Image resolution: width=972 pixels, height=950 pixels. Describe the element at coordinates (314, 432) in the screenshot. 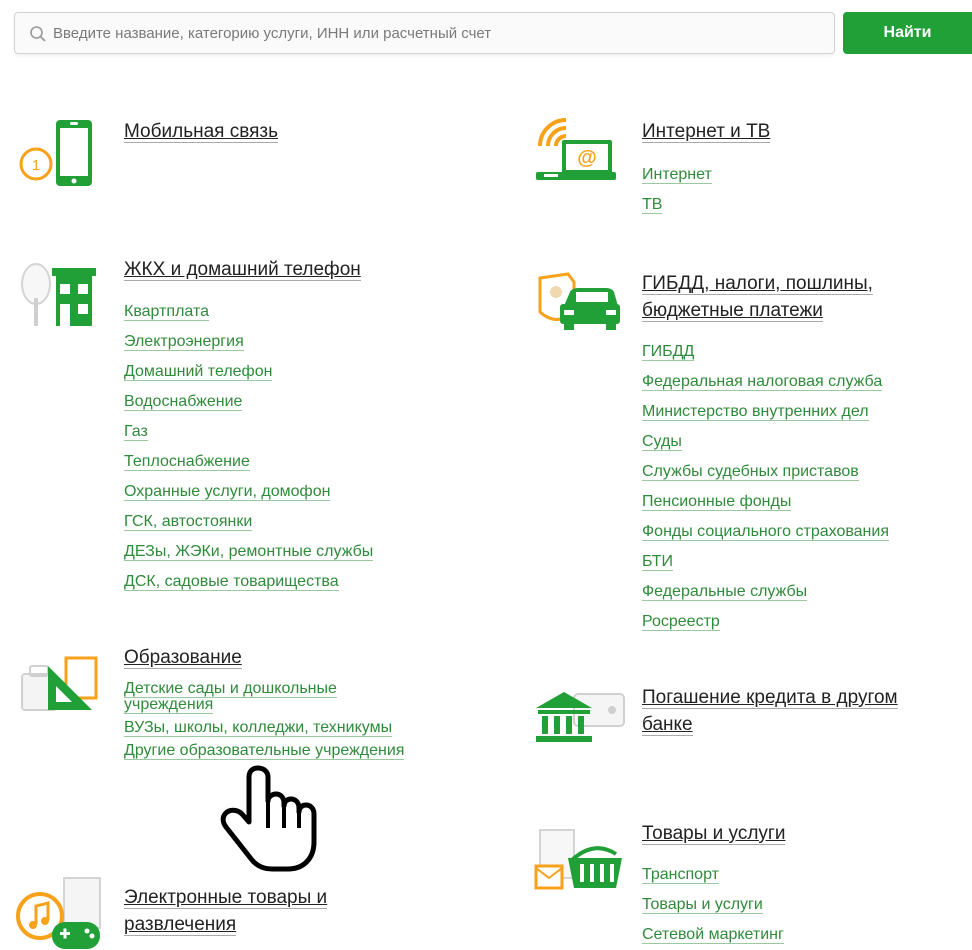

I see `link-gas: Газ` at that location.